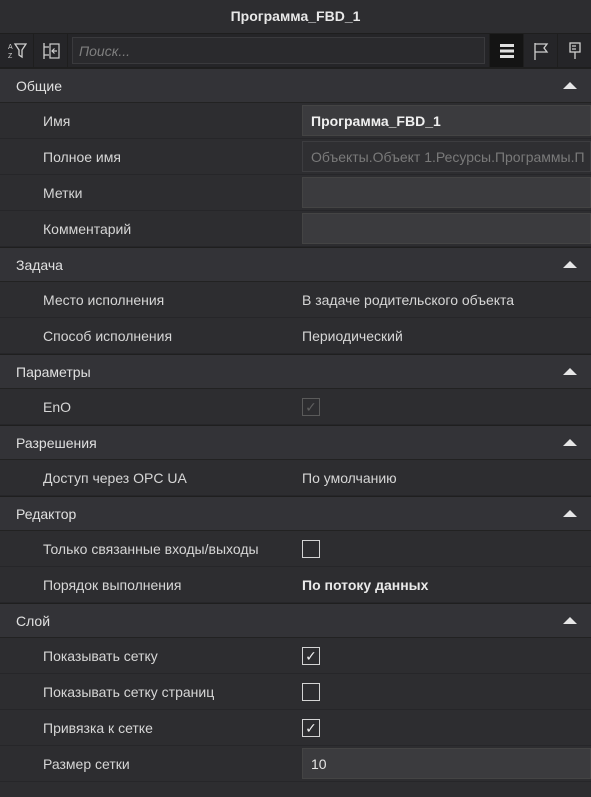  I want to click on section-header-permissions: Разрешения, so click(295, 443).